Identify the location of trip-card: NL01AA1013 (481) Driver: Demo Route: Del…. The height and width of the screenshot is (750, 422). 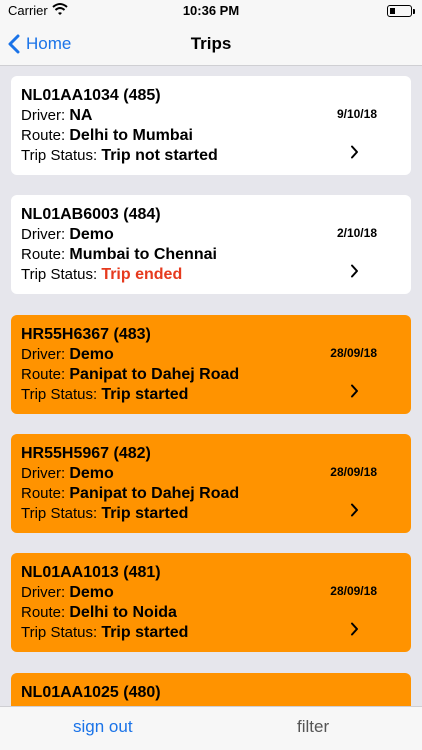
(211, 602).